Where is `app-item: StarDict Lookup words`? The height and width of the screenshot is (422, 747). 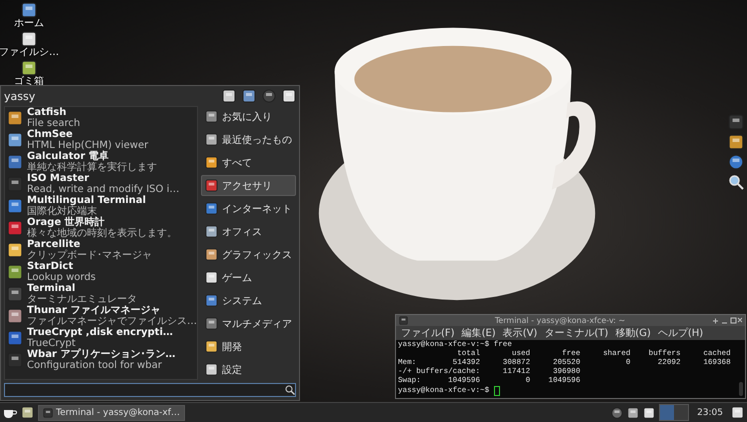 app-item: StarDict Lookup words is located at coordinates (102, 272).